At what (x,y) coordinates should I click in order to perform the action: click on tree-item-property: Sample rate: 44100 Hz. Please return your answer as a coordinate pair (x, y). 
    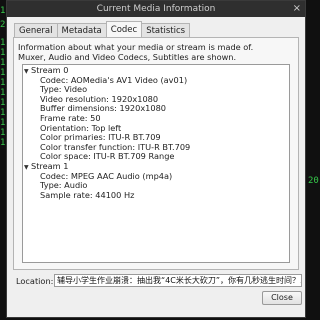
    Looking at the image, I should click on (156, 195).